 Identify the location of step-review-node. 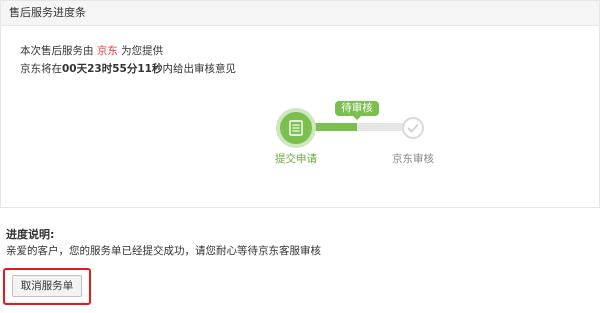
(413, 128).